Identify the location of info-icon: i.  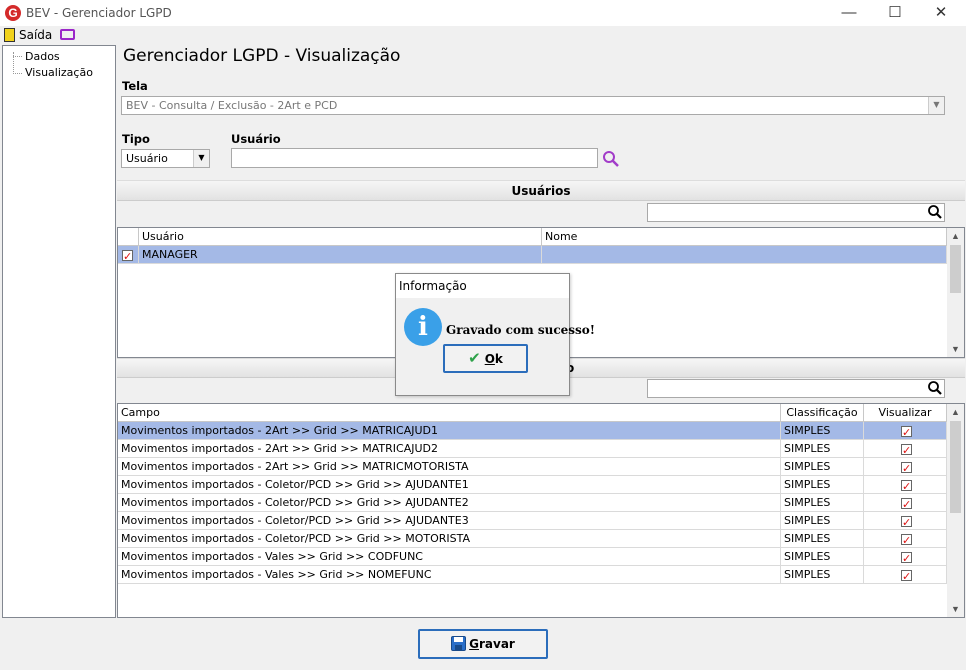
(423, 327).